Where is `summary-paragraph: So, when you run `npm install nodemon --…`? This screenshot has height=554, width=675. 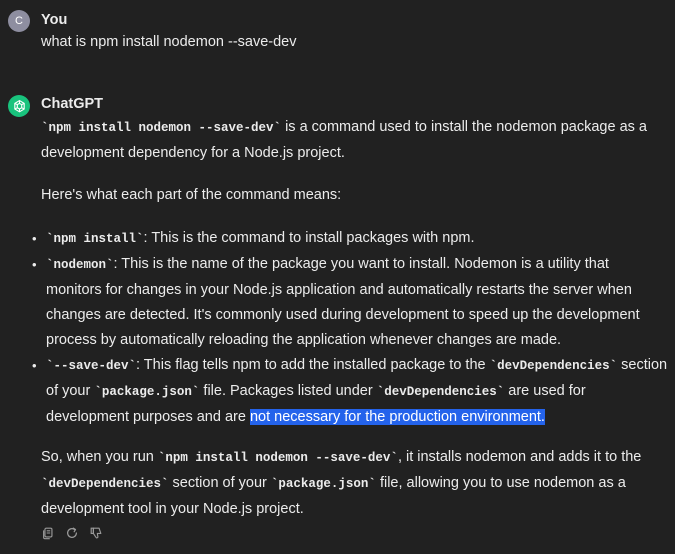
summary-paragraph: So, when you run `npm install nodemon --… is located at coordinates (351, 483).